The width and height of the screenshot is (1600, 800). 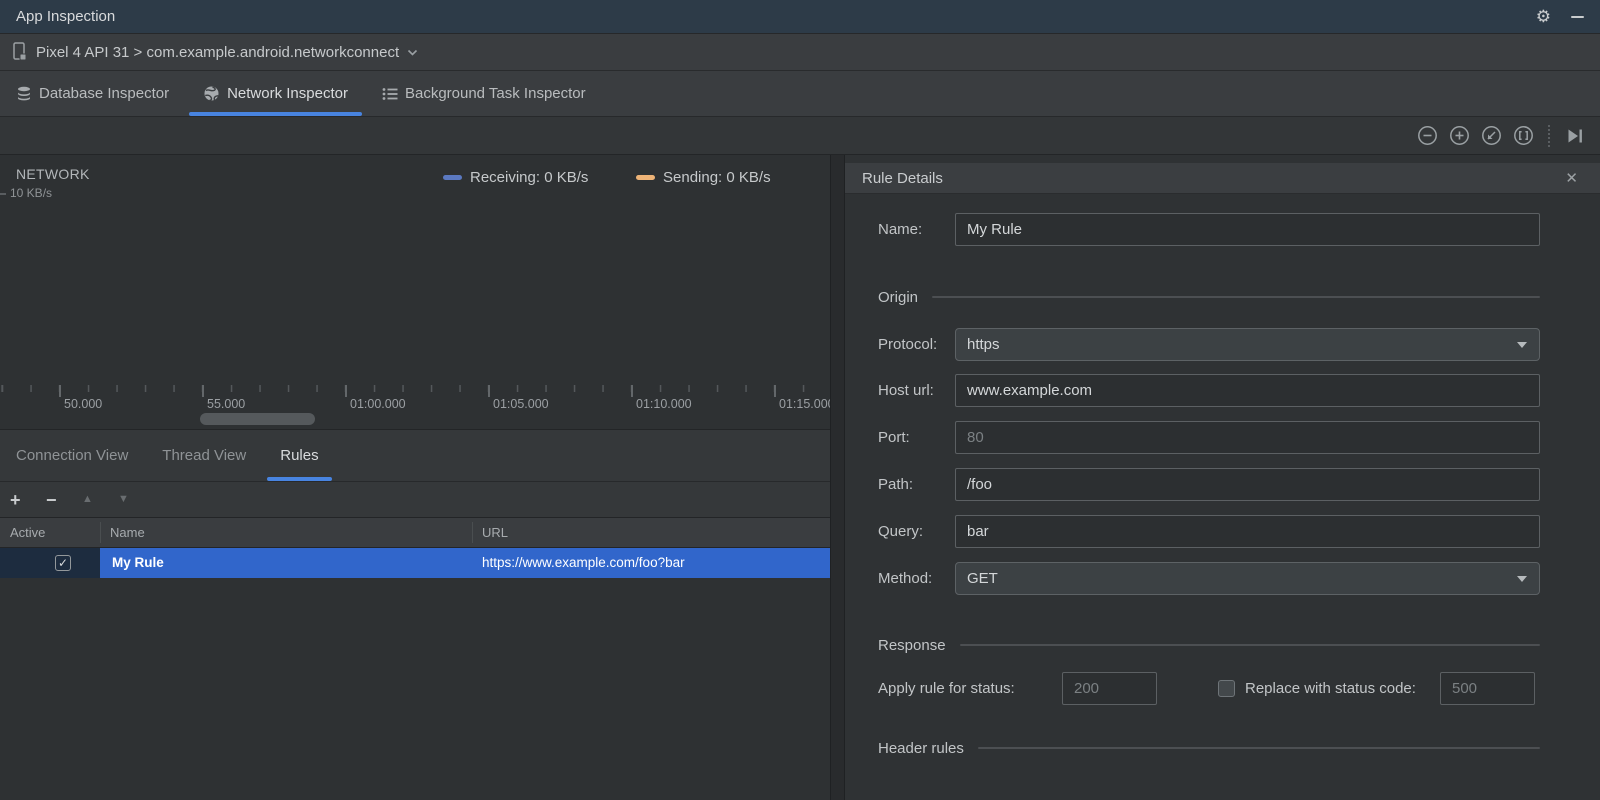 What do you see at coordinates (1247, 229) in the screenshot?
I see `name-input` at bounding box center [1247, 229].